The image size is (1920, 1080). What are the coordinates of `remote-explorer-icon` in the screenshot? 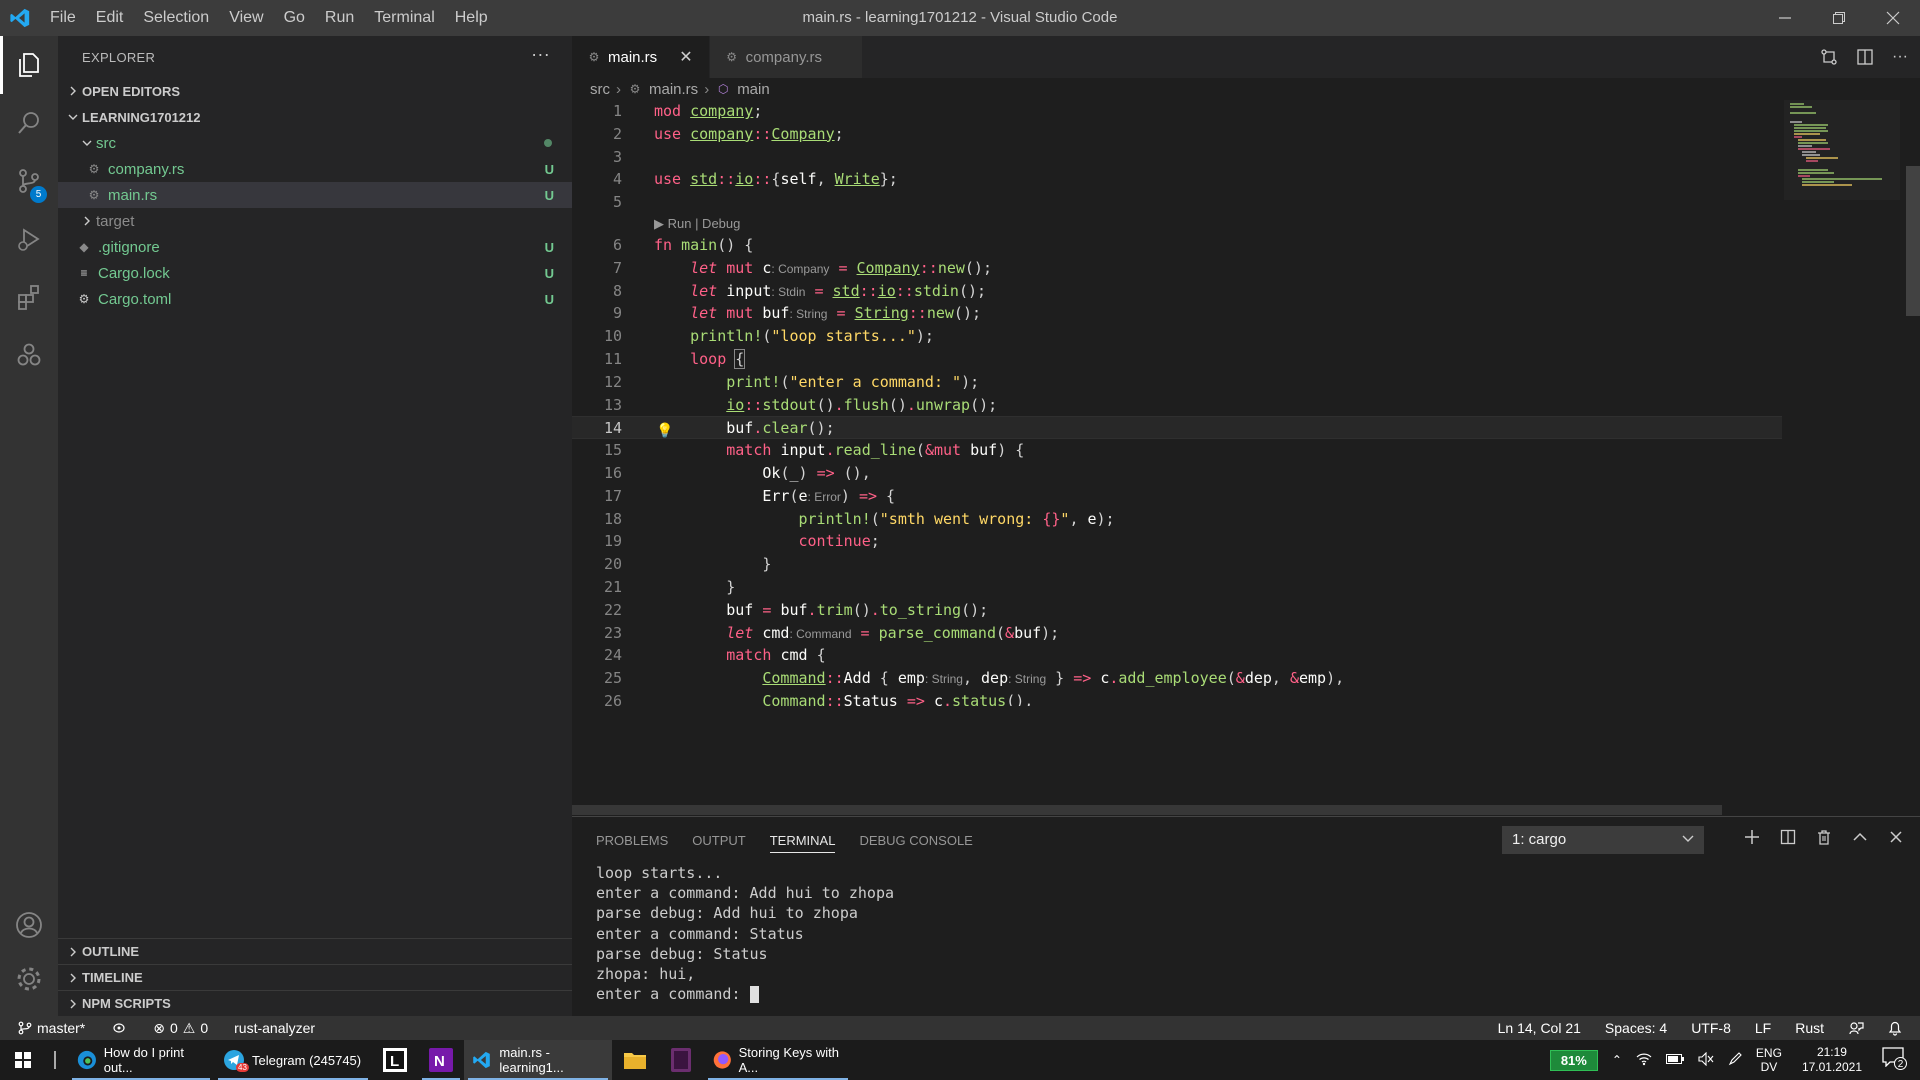 It's located at (29, 354).